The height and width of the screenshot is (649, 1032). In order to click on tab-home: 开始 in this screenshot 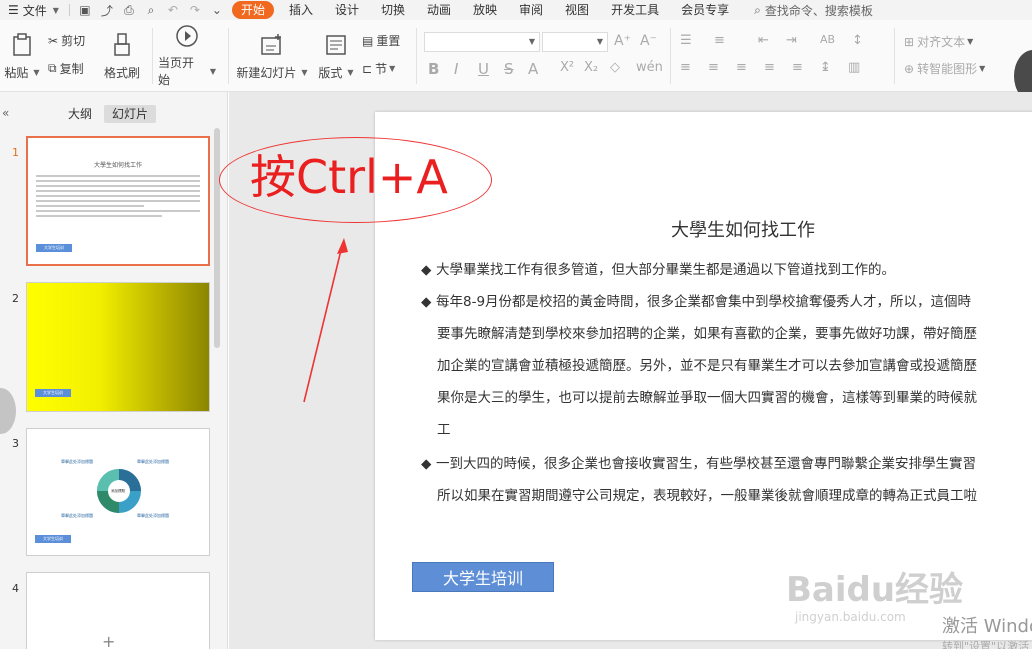, I will do `click(252, 10)`.